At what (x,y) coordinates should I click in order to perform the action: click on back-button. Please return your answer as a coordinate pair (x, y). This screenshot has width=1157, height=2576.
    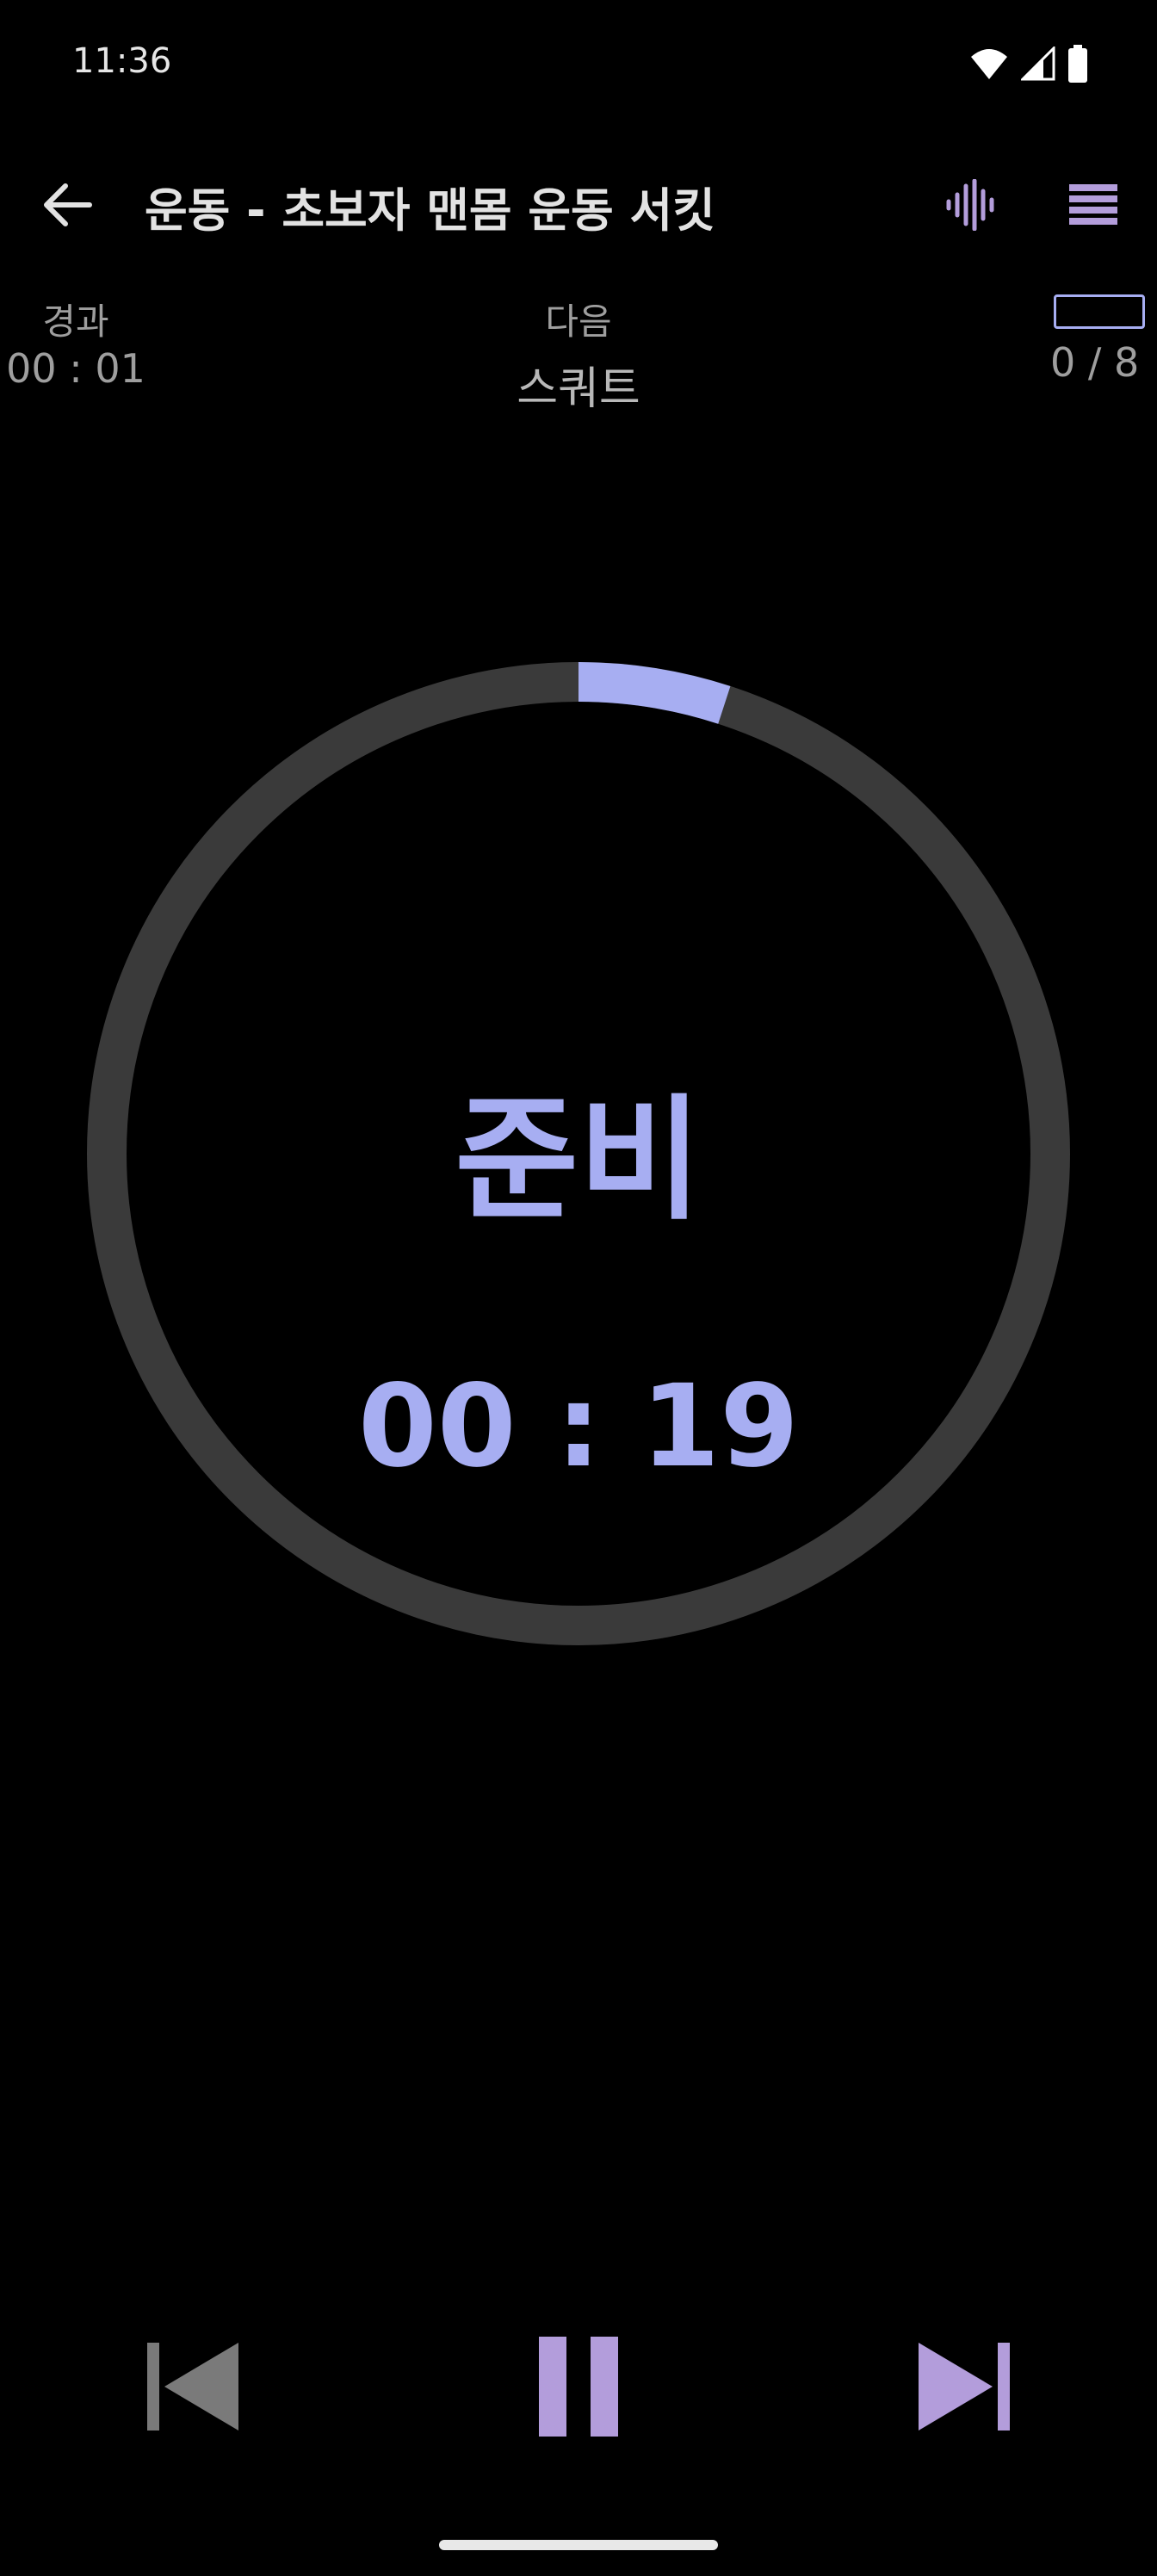
    Looking at the image, I should click on (67, 205).